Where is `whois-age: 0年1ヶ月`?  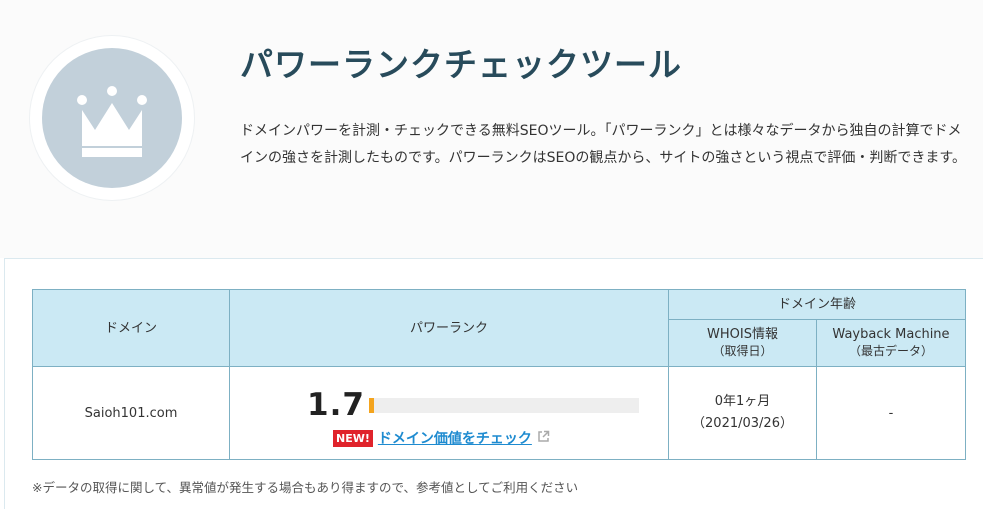 whois-age: 0年1ヶ月 is located at coordinates (742, 401).